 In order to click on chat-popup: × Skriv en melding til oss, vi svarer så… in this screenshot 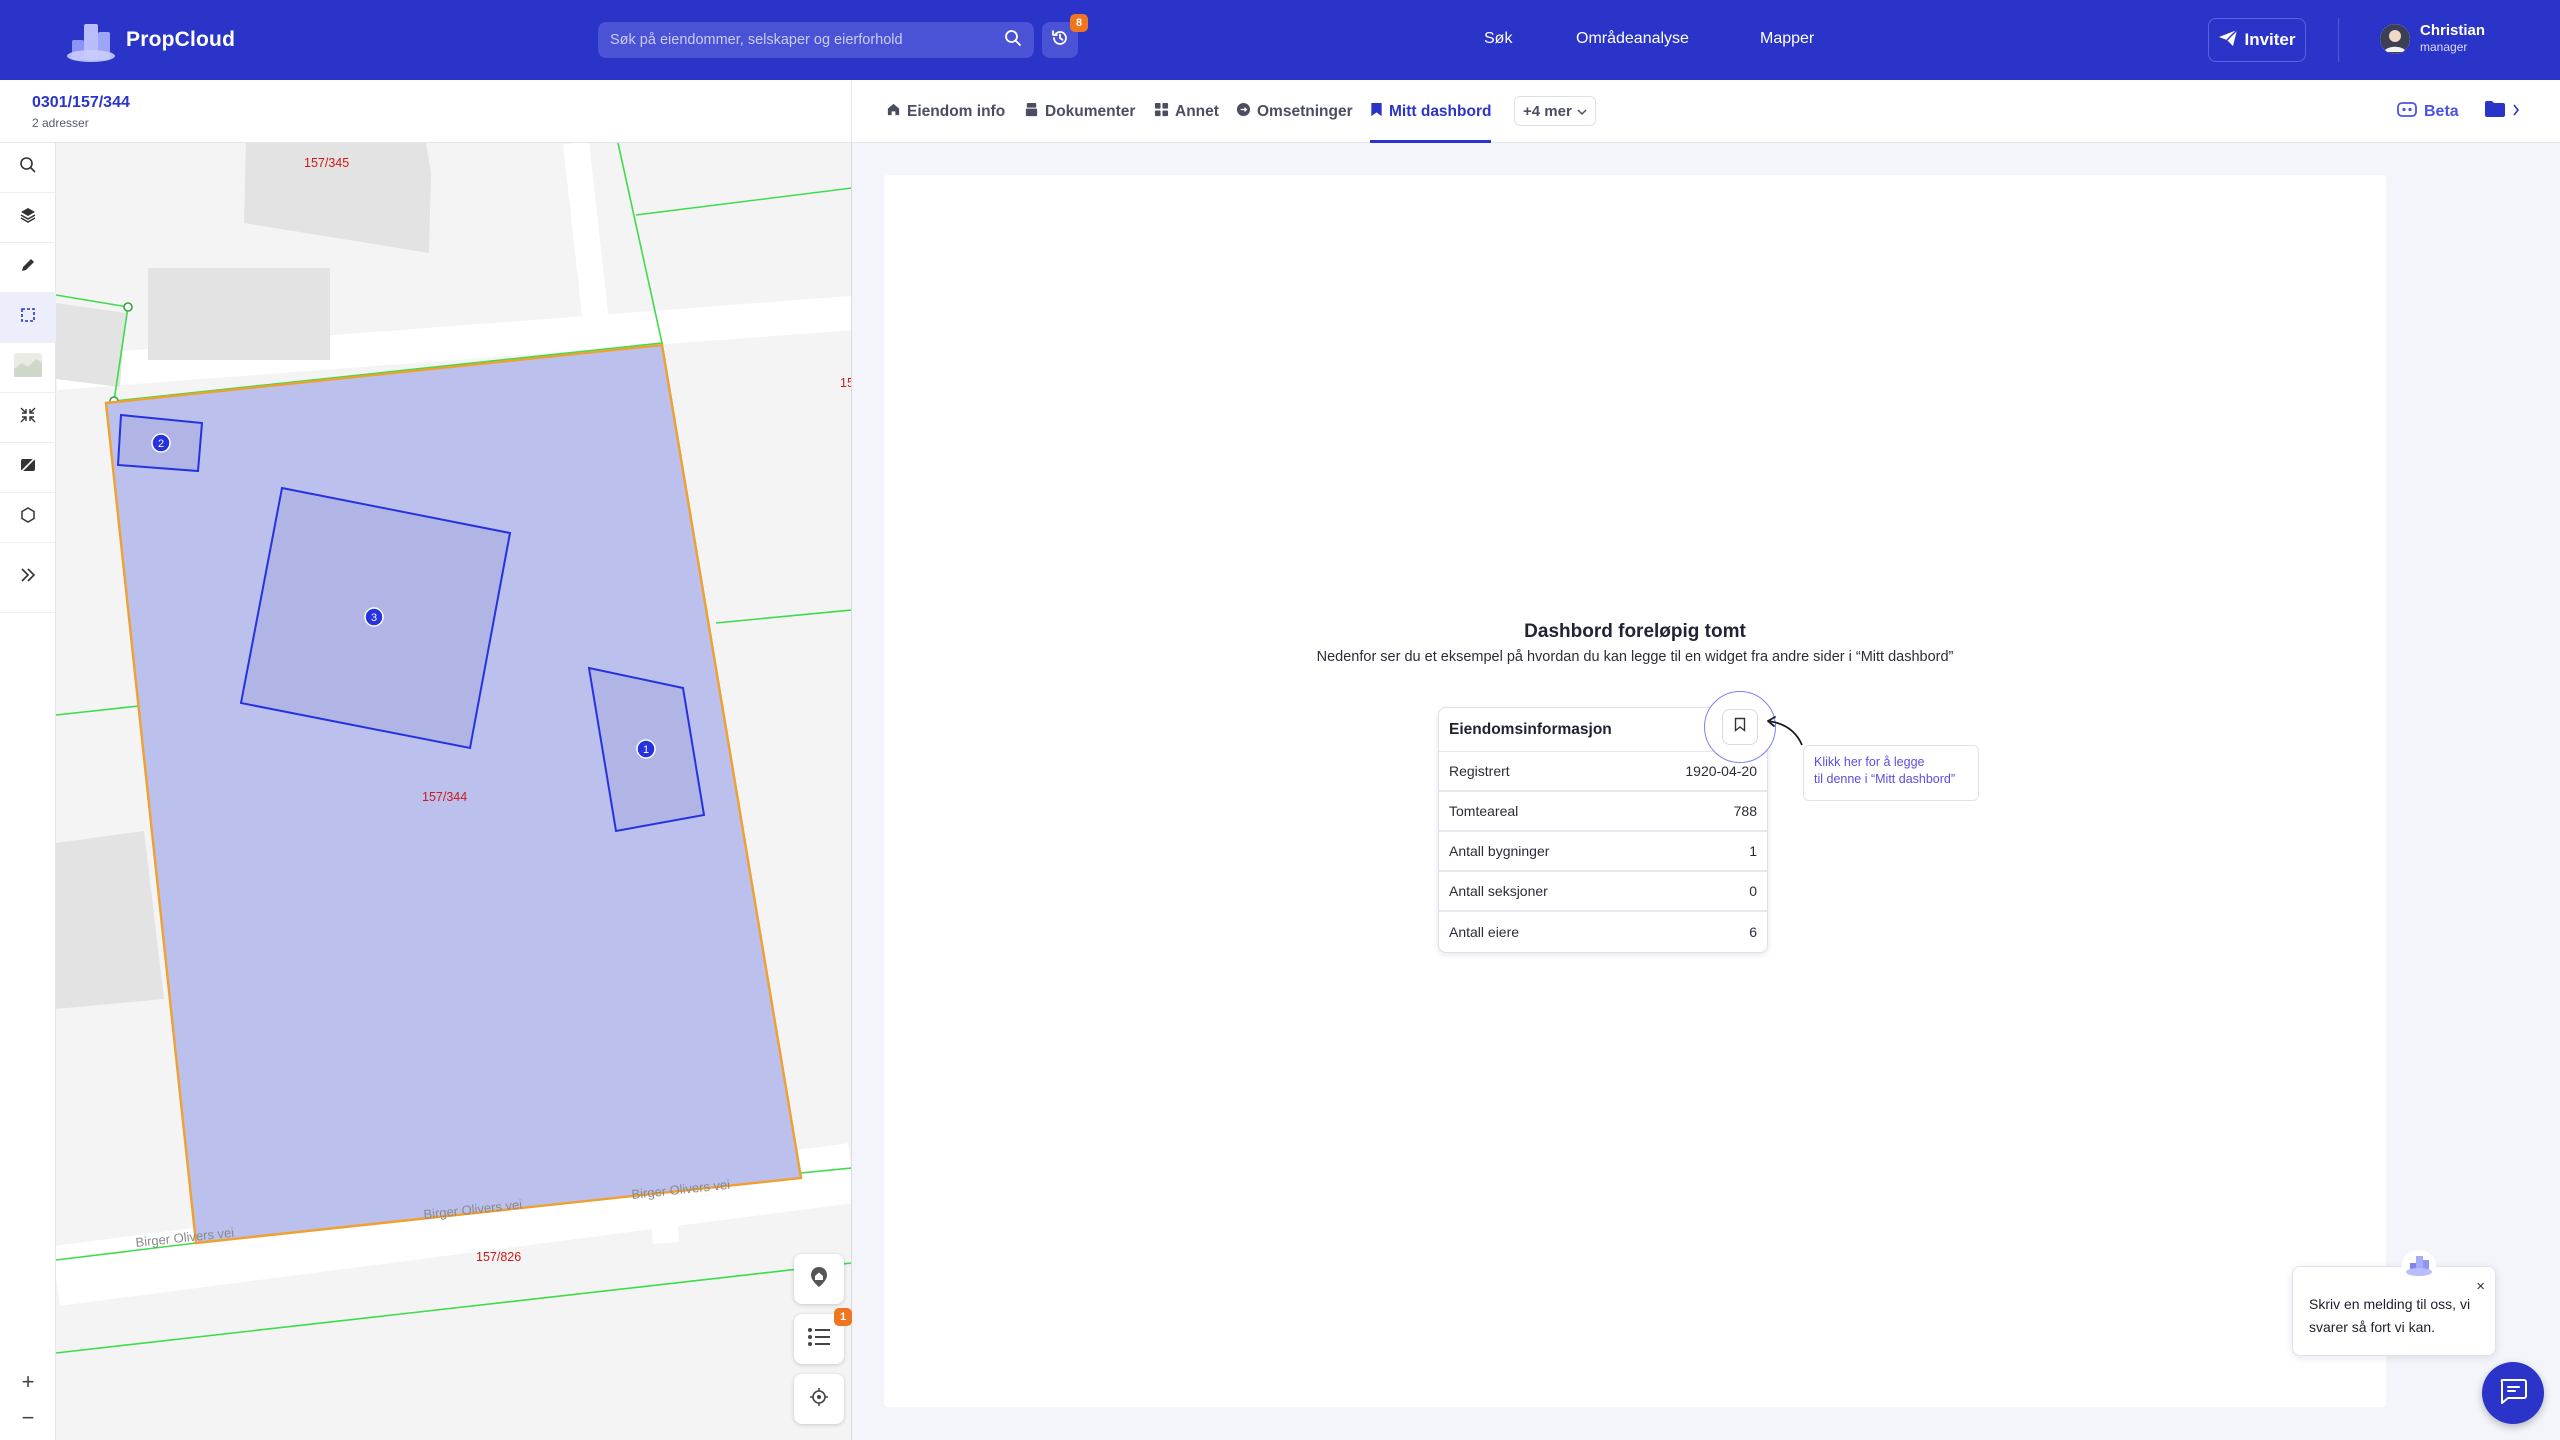, I will do `click(2394, 1311)`.